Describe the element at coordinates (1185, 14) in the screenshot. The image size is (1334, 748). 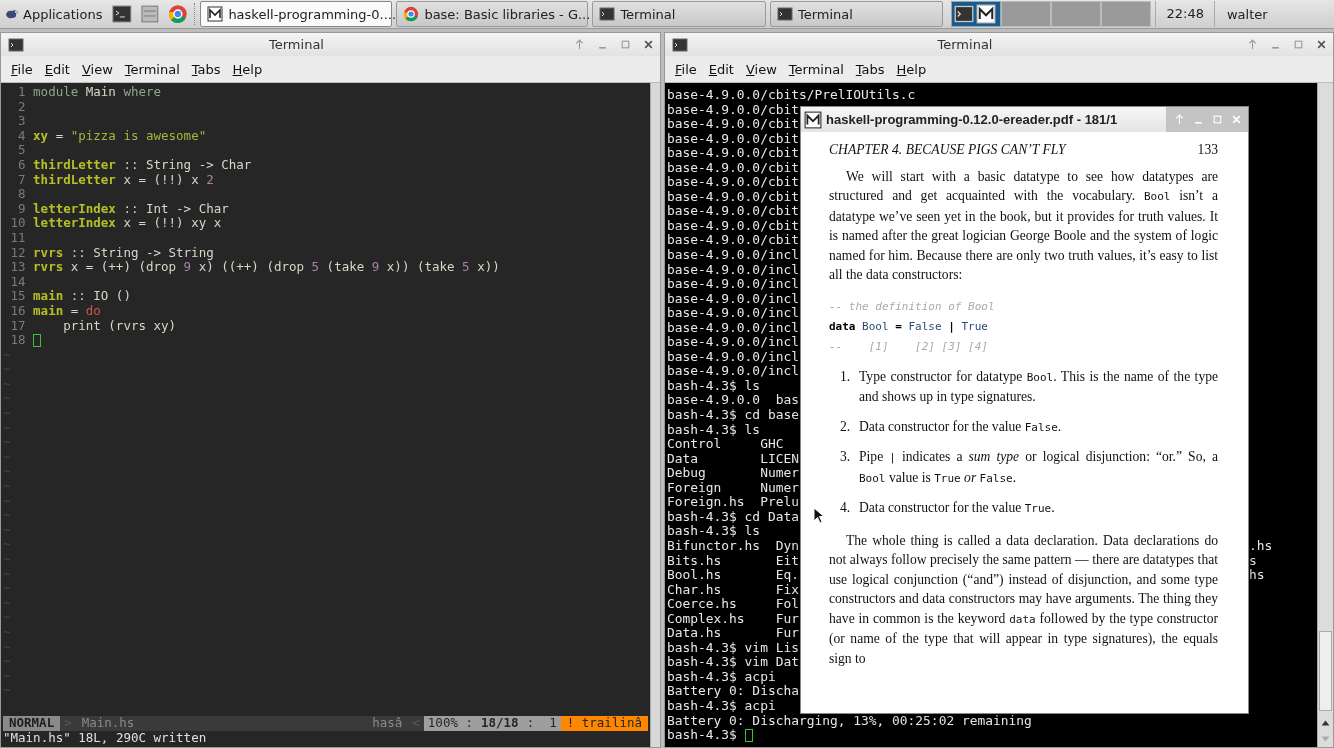
I see `clock: 22:48` at that location.